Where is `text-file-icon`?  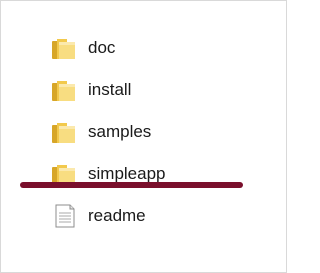
text-file-icon is located at coordinates (64, 216).